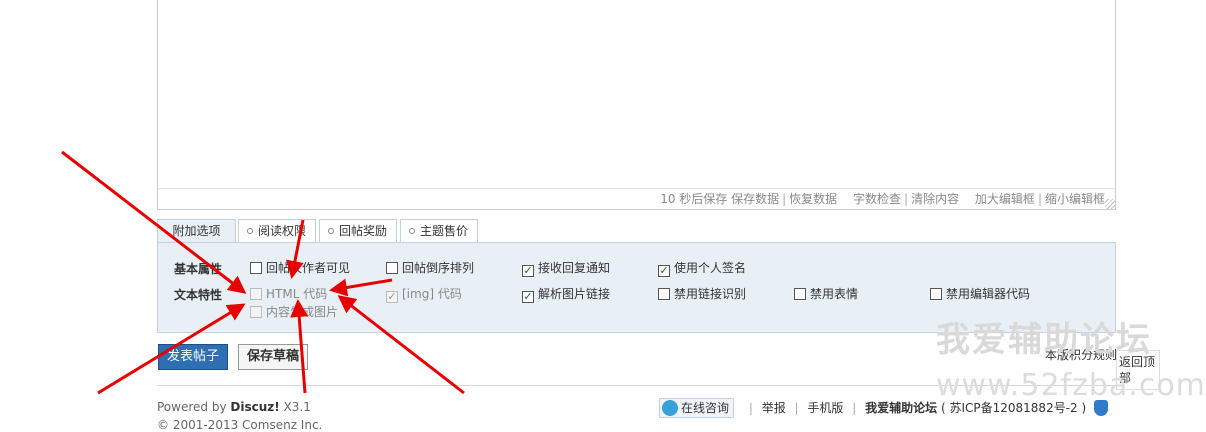 This screenshot has height=432, width=1206. Describe the element at coordinates (901, 408) in the screenshot. I see `site-name-link: 我爱辅助论坛` at that location.